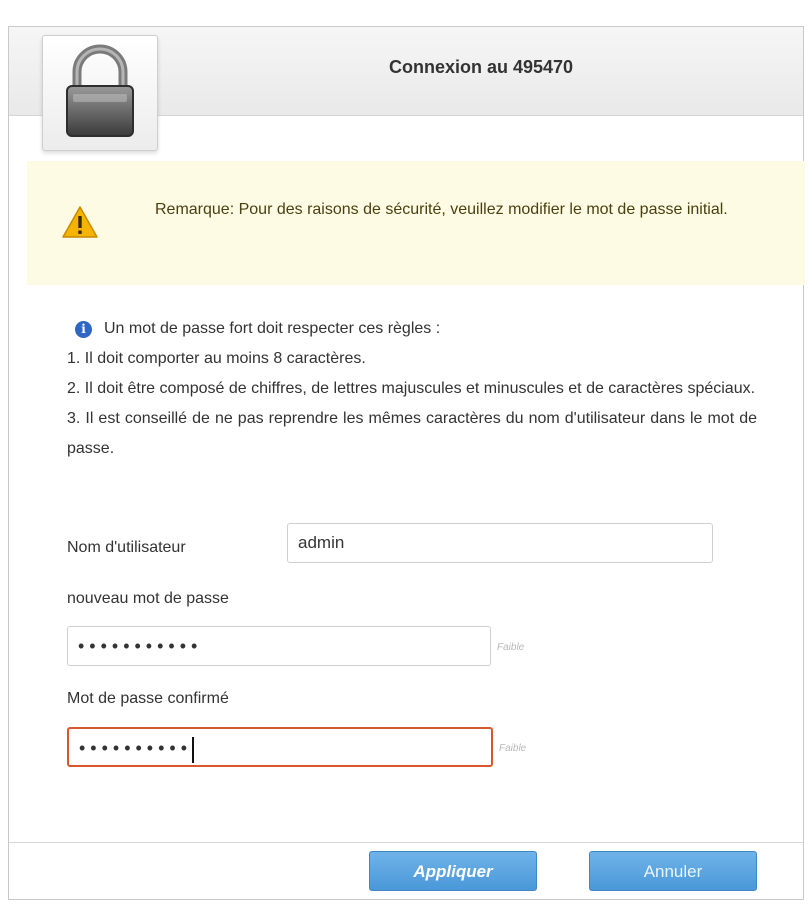  Describe the element at coordinates (513, 748) in the screenshot. I see `confirm-password-strength: Faible` at that location.